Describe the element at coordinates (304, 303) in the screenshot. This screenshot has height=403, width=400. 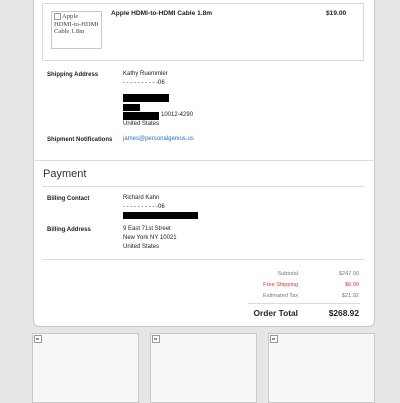
I see `order-total-divider` at that location.